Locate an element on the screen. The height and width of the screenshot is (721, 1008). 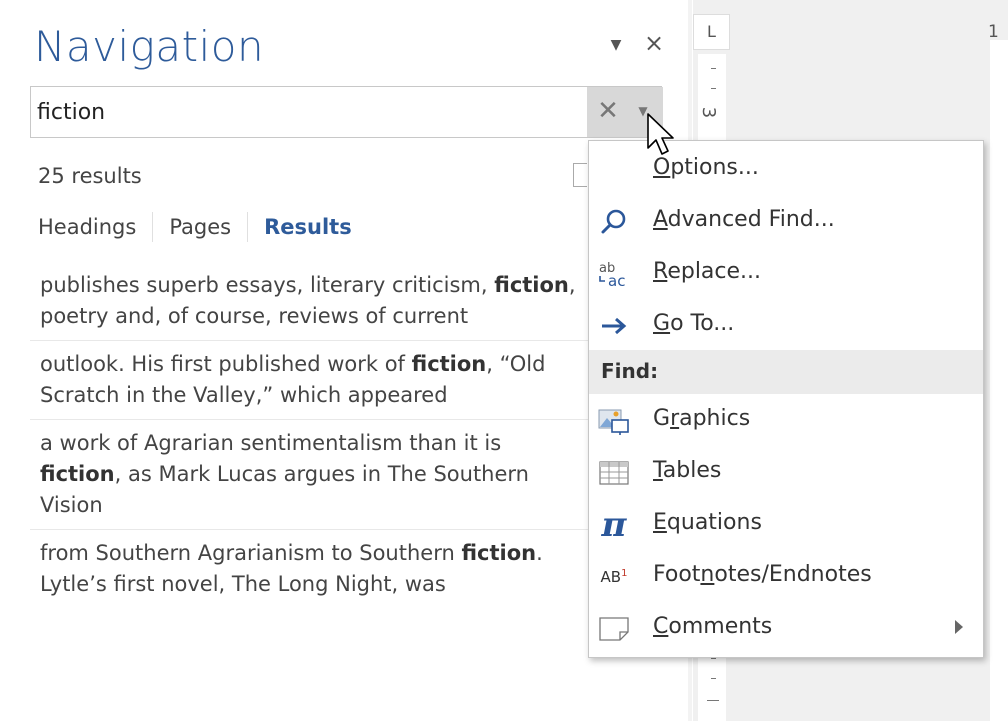
replace-icon: ab ac is located at coordinates (614, 274).